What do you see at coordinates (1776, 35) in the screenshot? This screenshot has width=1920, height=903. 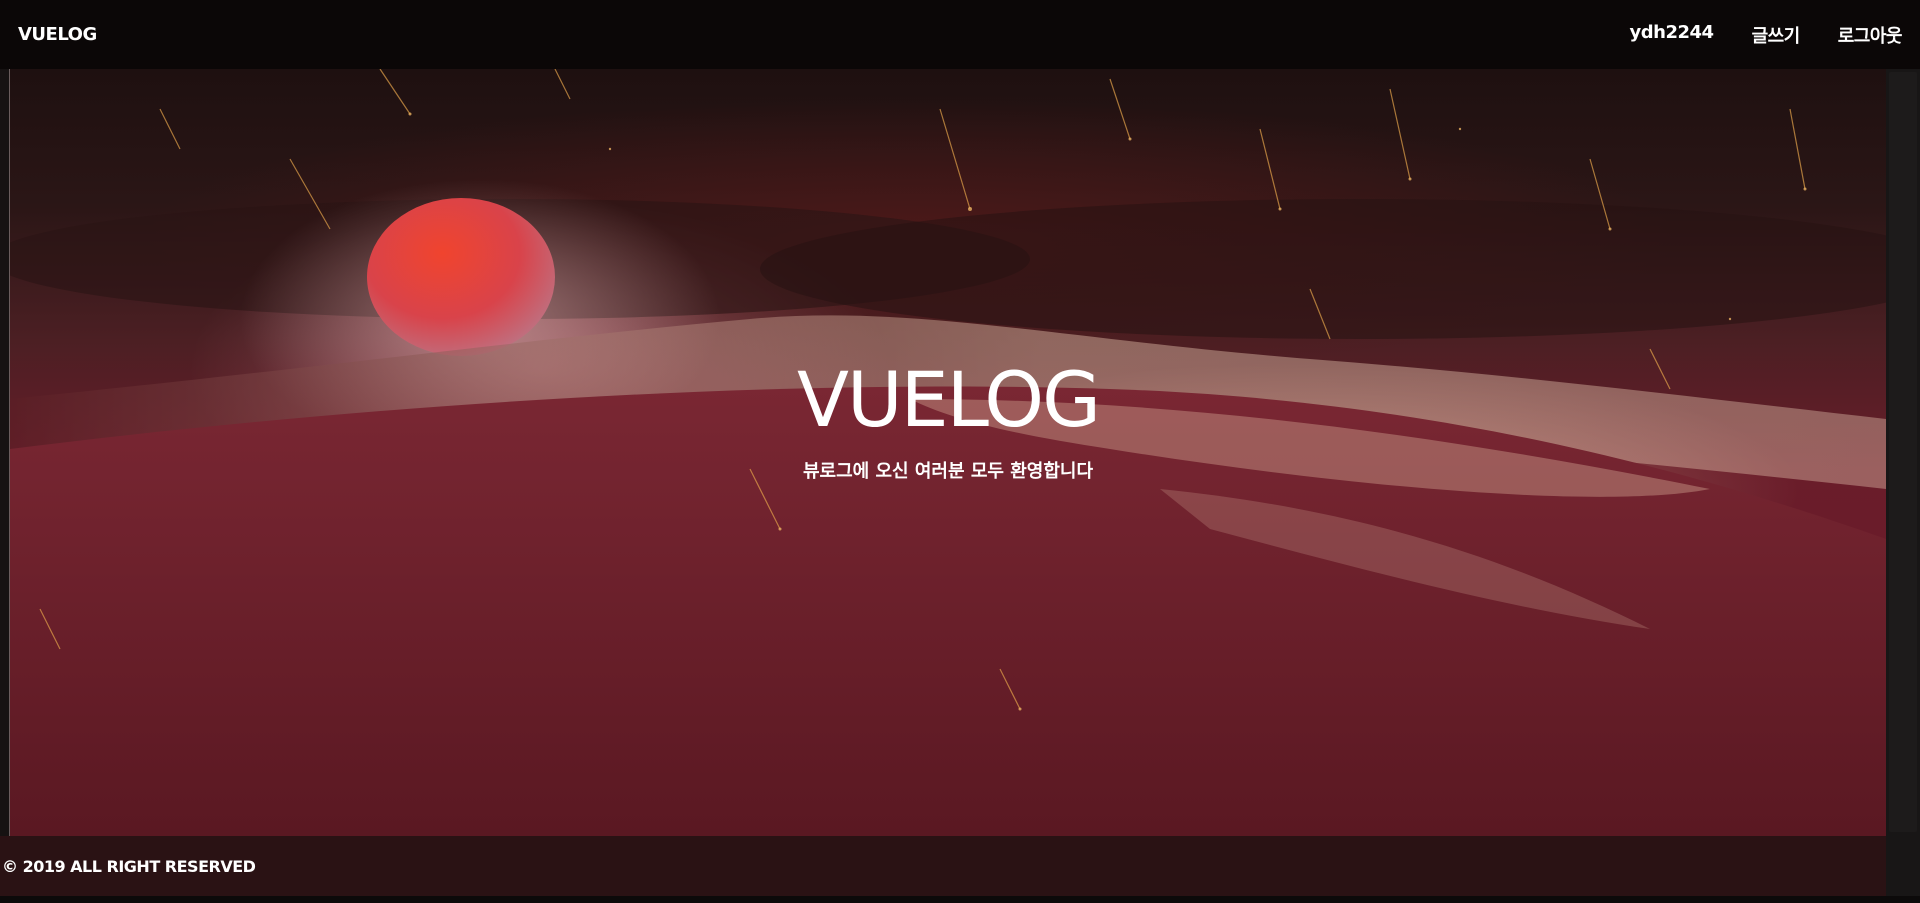 I see `nav-write-link: 글쓰기` at bounding box center [1776, 35].